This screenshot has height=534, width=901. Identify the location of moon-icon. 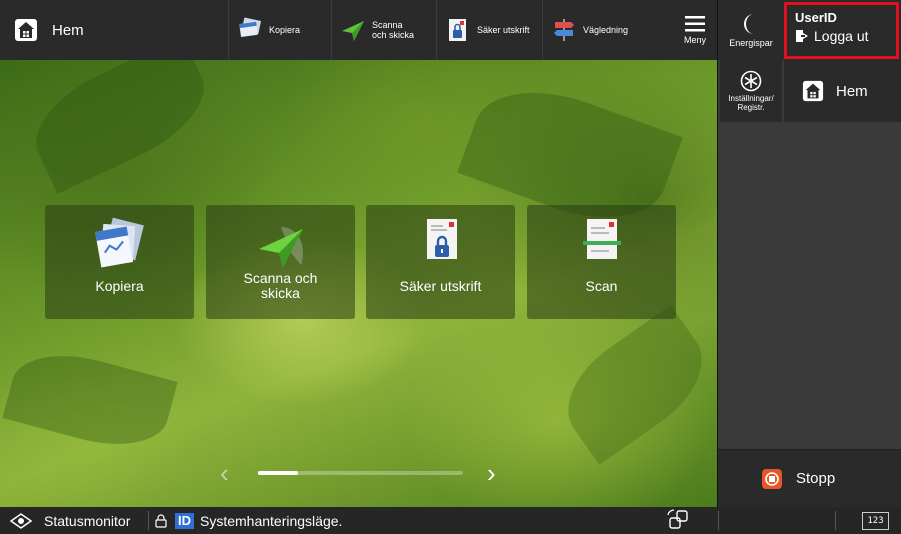
(749, 23).